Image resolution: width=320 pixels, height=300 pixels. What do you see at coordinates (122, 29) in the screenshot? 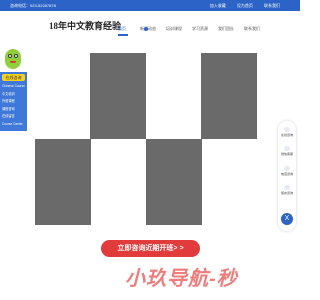
I see `nav-item-home: 首页` at bounding box center [122, 29].